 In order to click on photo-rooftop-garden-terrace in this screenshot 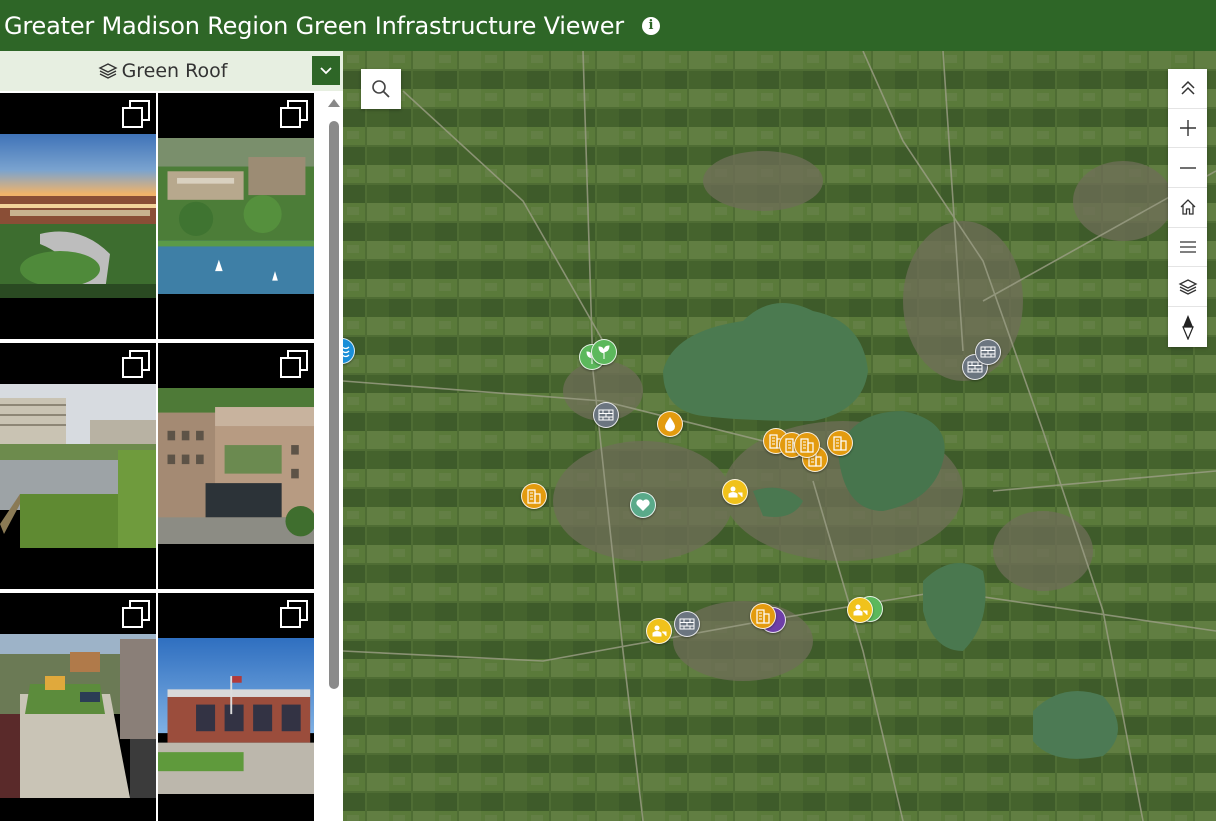, I will do `click(78, 466)`.